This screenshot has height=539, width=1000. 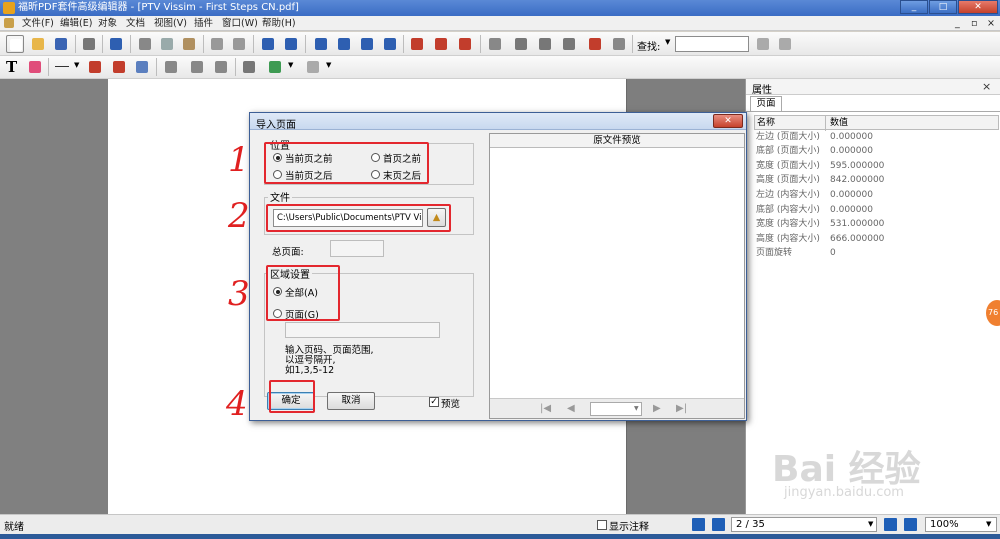 What do you see at coordinates (279, 23) in the screenshot?
I see `menu-help: 帮助(H)` at bounding box center [279, 23].